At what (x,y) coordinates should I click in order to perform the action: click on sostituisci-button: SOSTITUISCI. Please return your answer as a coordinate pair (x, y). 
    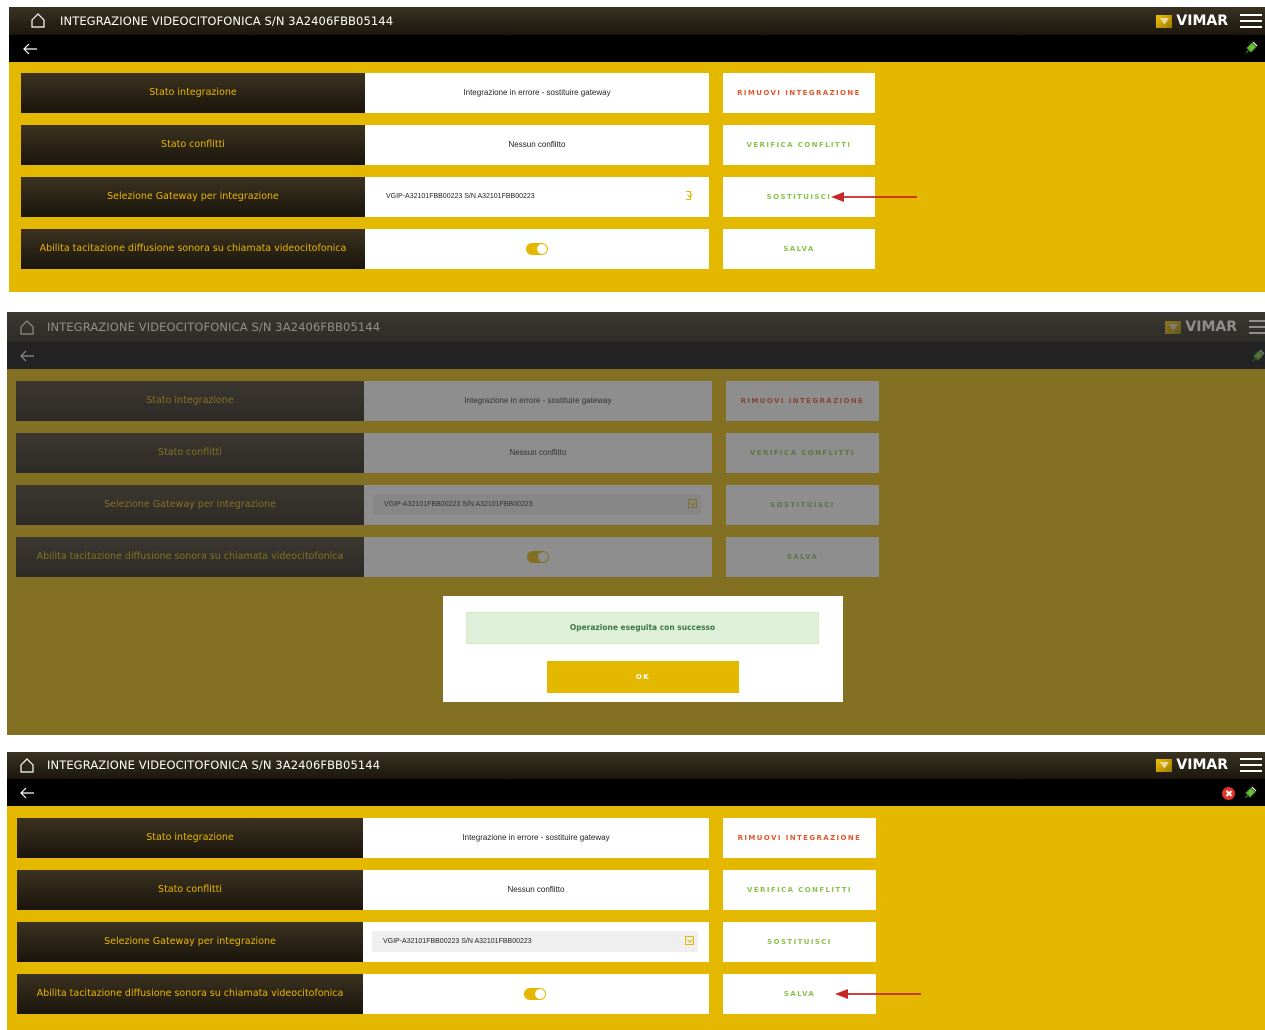
    Looking at the image, I should click on (799, 942).